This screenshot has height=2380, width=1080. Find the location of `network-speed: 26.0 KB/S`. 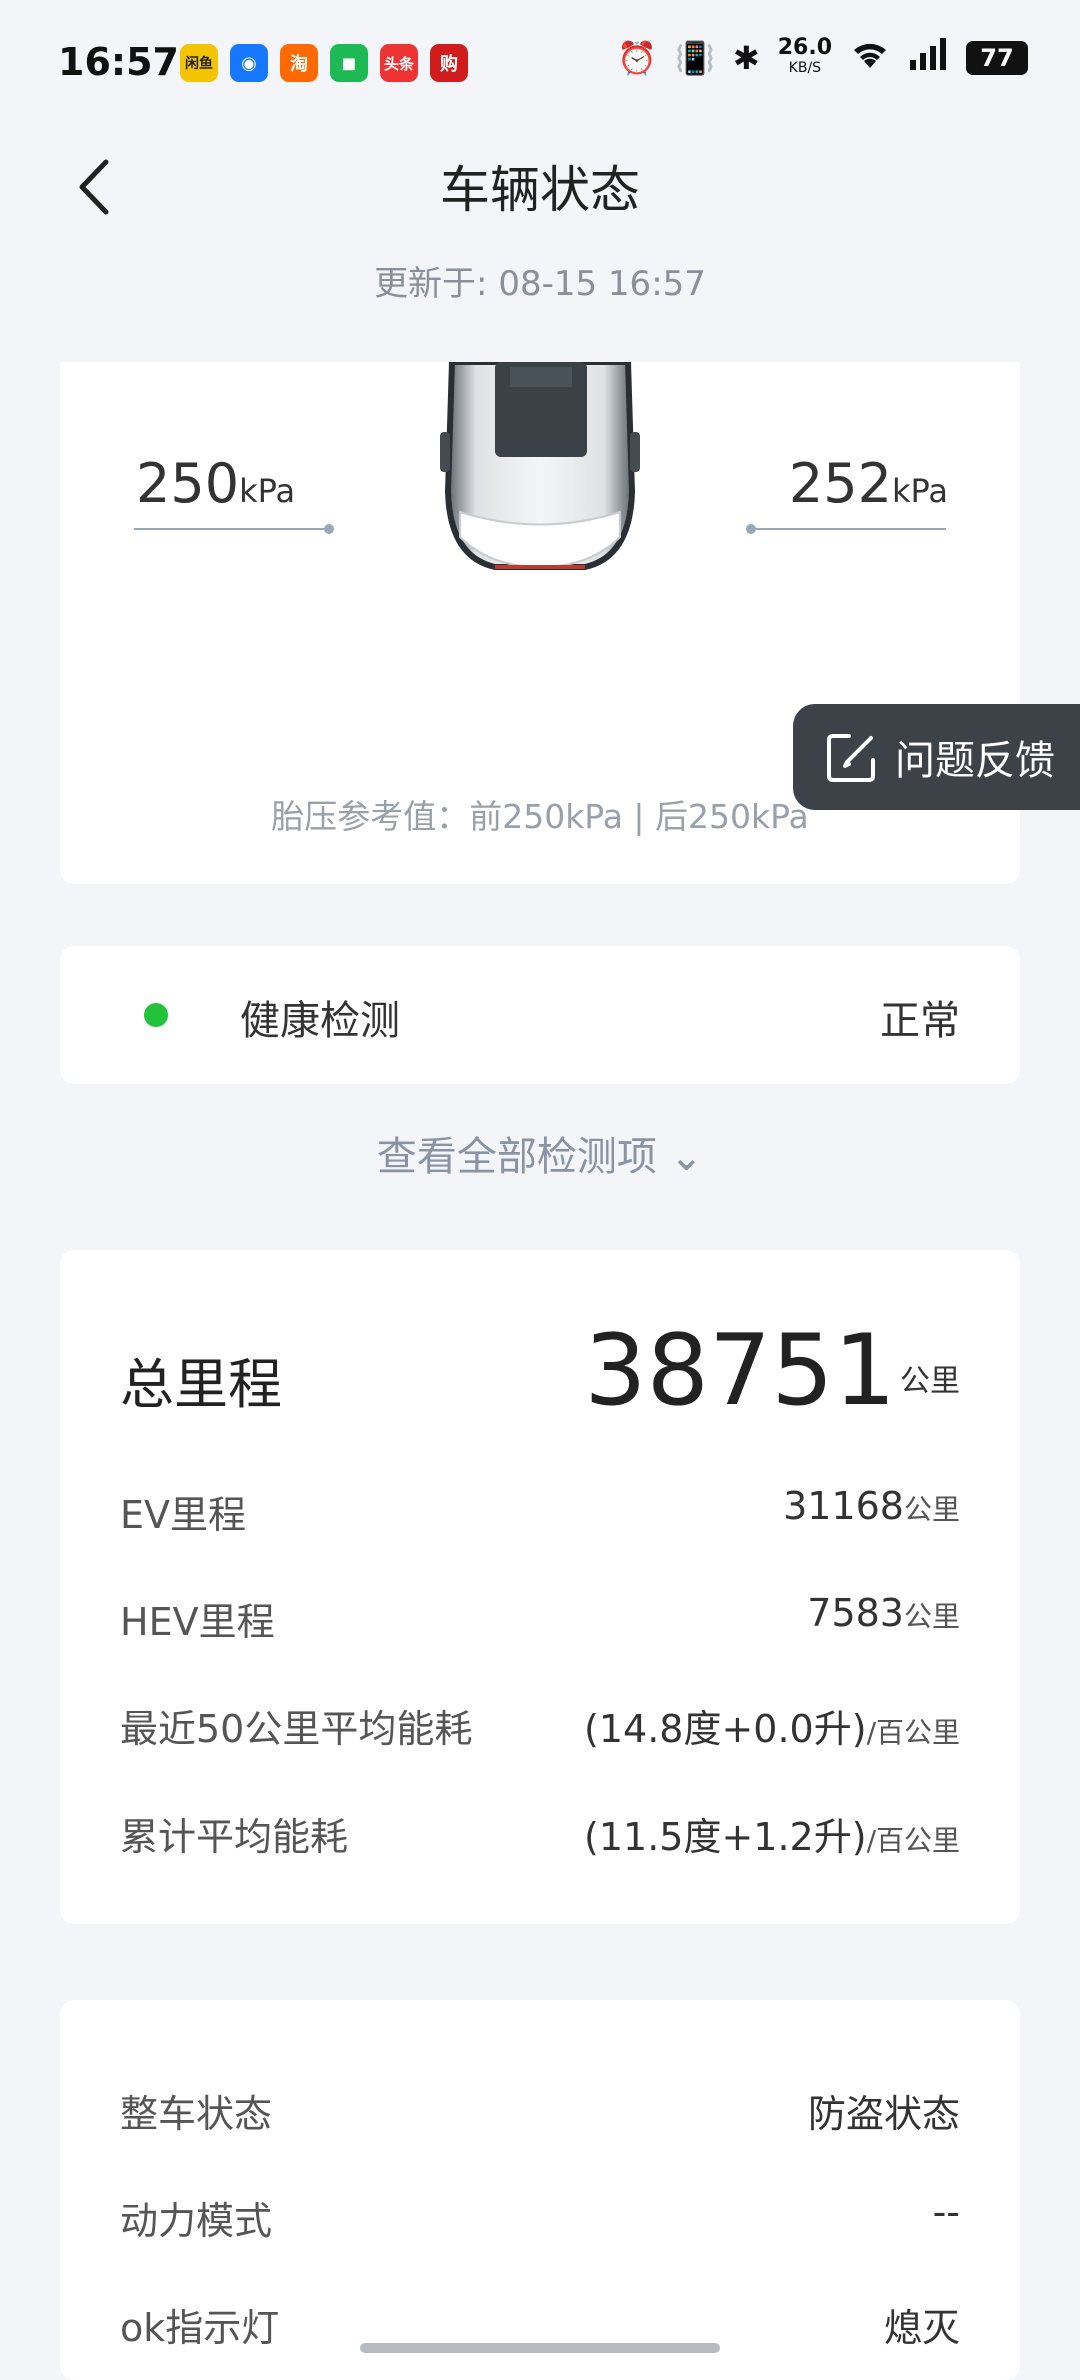

network-speed: 26.0 KB/S is located at coordinates (804, 56).